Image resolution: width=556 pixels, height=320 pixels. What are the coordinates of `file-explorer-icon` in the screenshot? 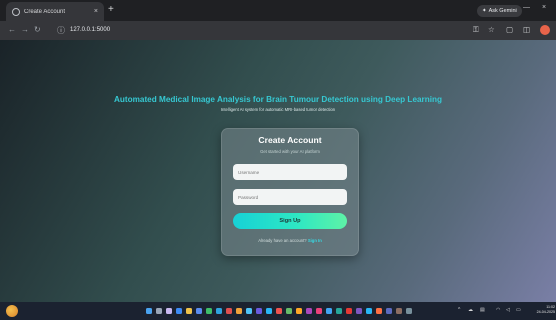 It's located at (189, 311).